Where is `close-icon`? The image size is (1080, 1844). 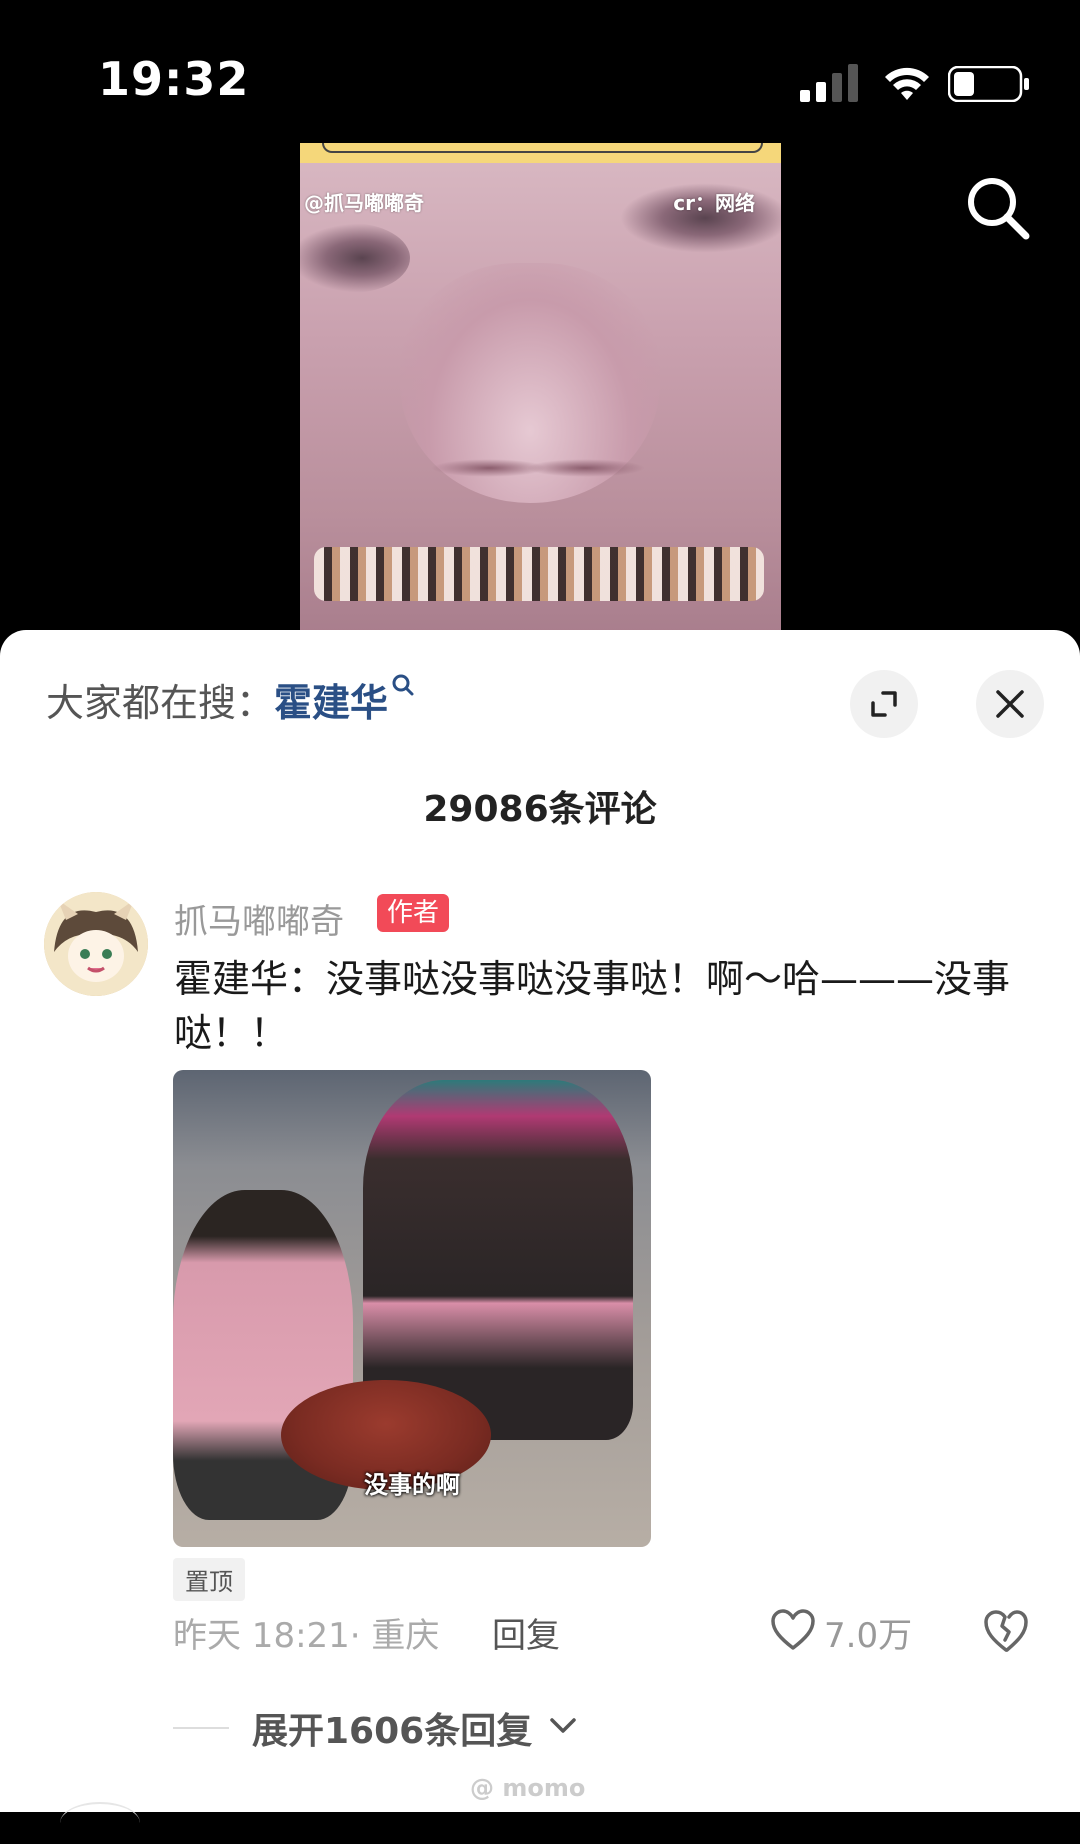 close-icon is located at coordinates (1010, 704).